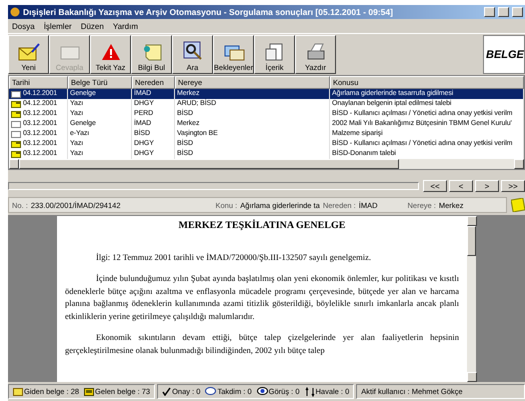 The height and width of the screenshot is (401, 525). I want to click on scroll-track, so click(213, 186).